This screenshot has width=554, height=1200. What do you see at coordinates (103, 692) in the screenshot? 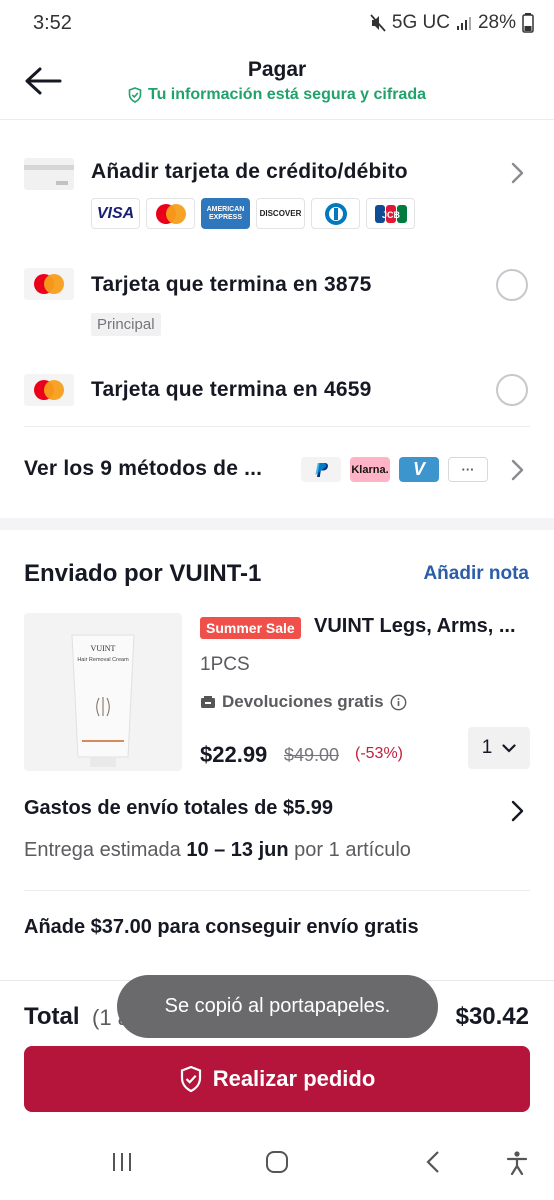
I see `product-image: VUINT Hair Removal Cream` at bounding box center [103, 692].